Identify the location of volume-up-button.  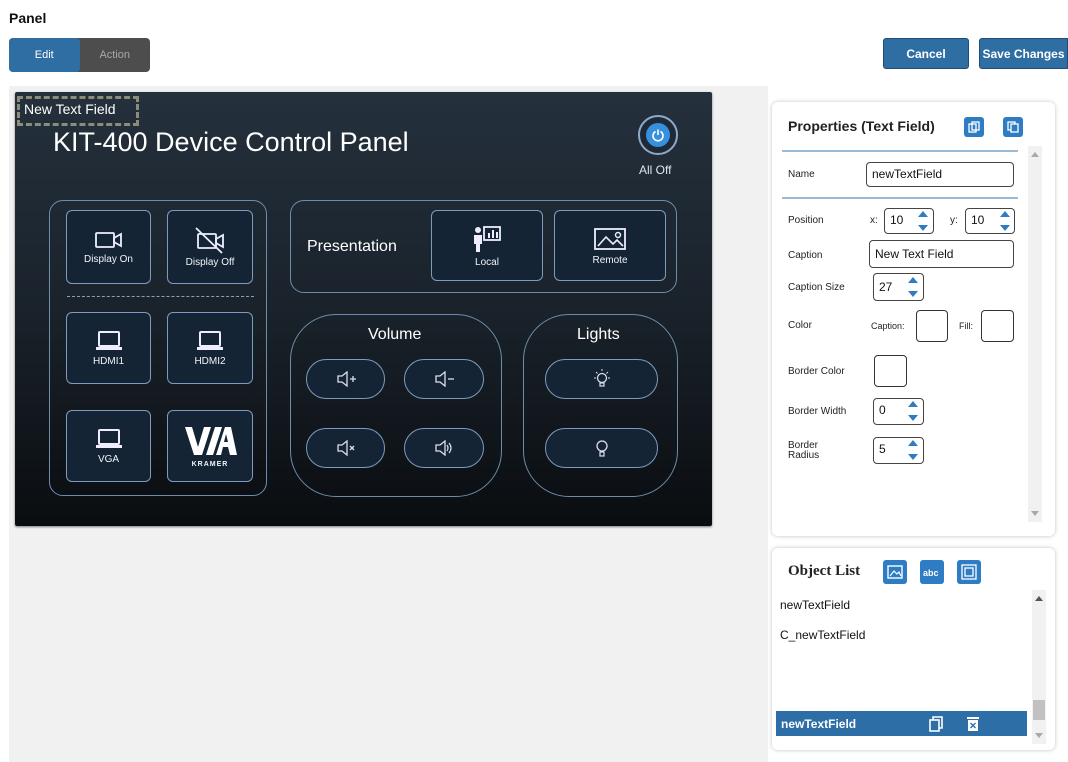
(345, 379).